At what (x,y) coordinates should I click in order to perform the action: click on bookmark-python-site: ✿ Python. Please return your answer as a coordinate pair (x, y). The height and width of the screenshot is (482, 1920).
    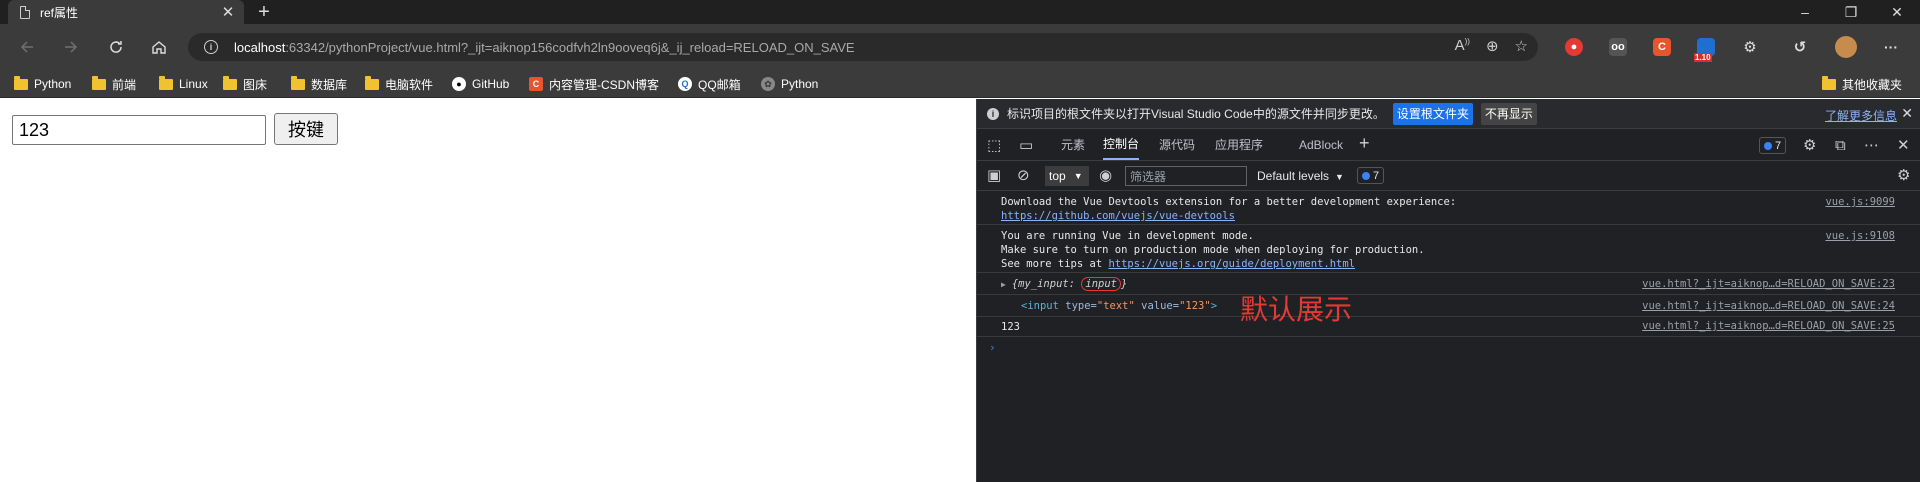
    Looking at the image, I should click on (789, 84).